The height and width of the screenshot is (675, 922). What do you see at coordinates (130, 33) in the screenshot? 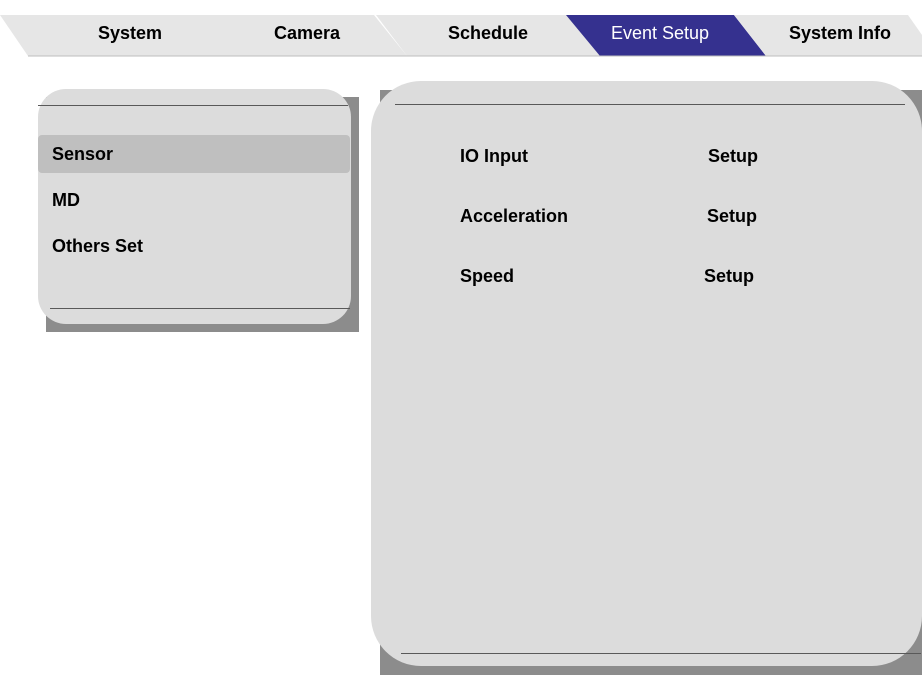
I see `tab-system: System` at bounding box center [130, 33].